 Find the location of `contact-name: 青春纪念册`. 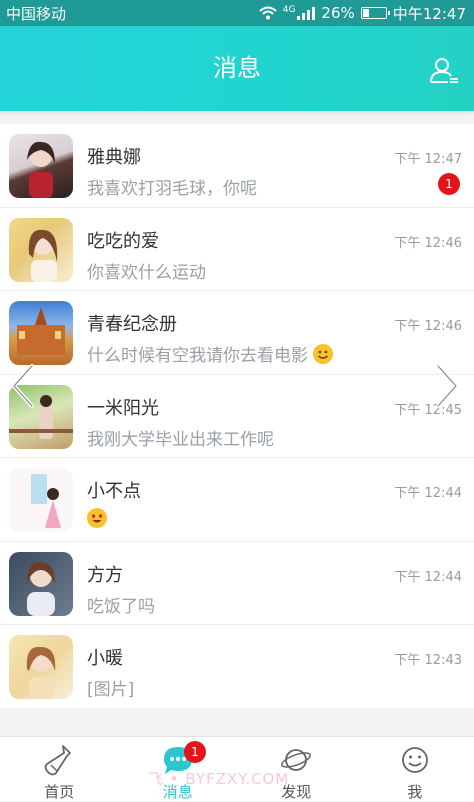

contact-name: 青春纪念册 is located at coordinates (132, 323).